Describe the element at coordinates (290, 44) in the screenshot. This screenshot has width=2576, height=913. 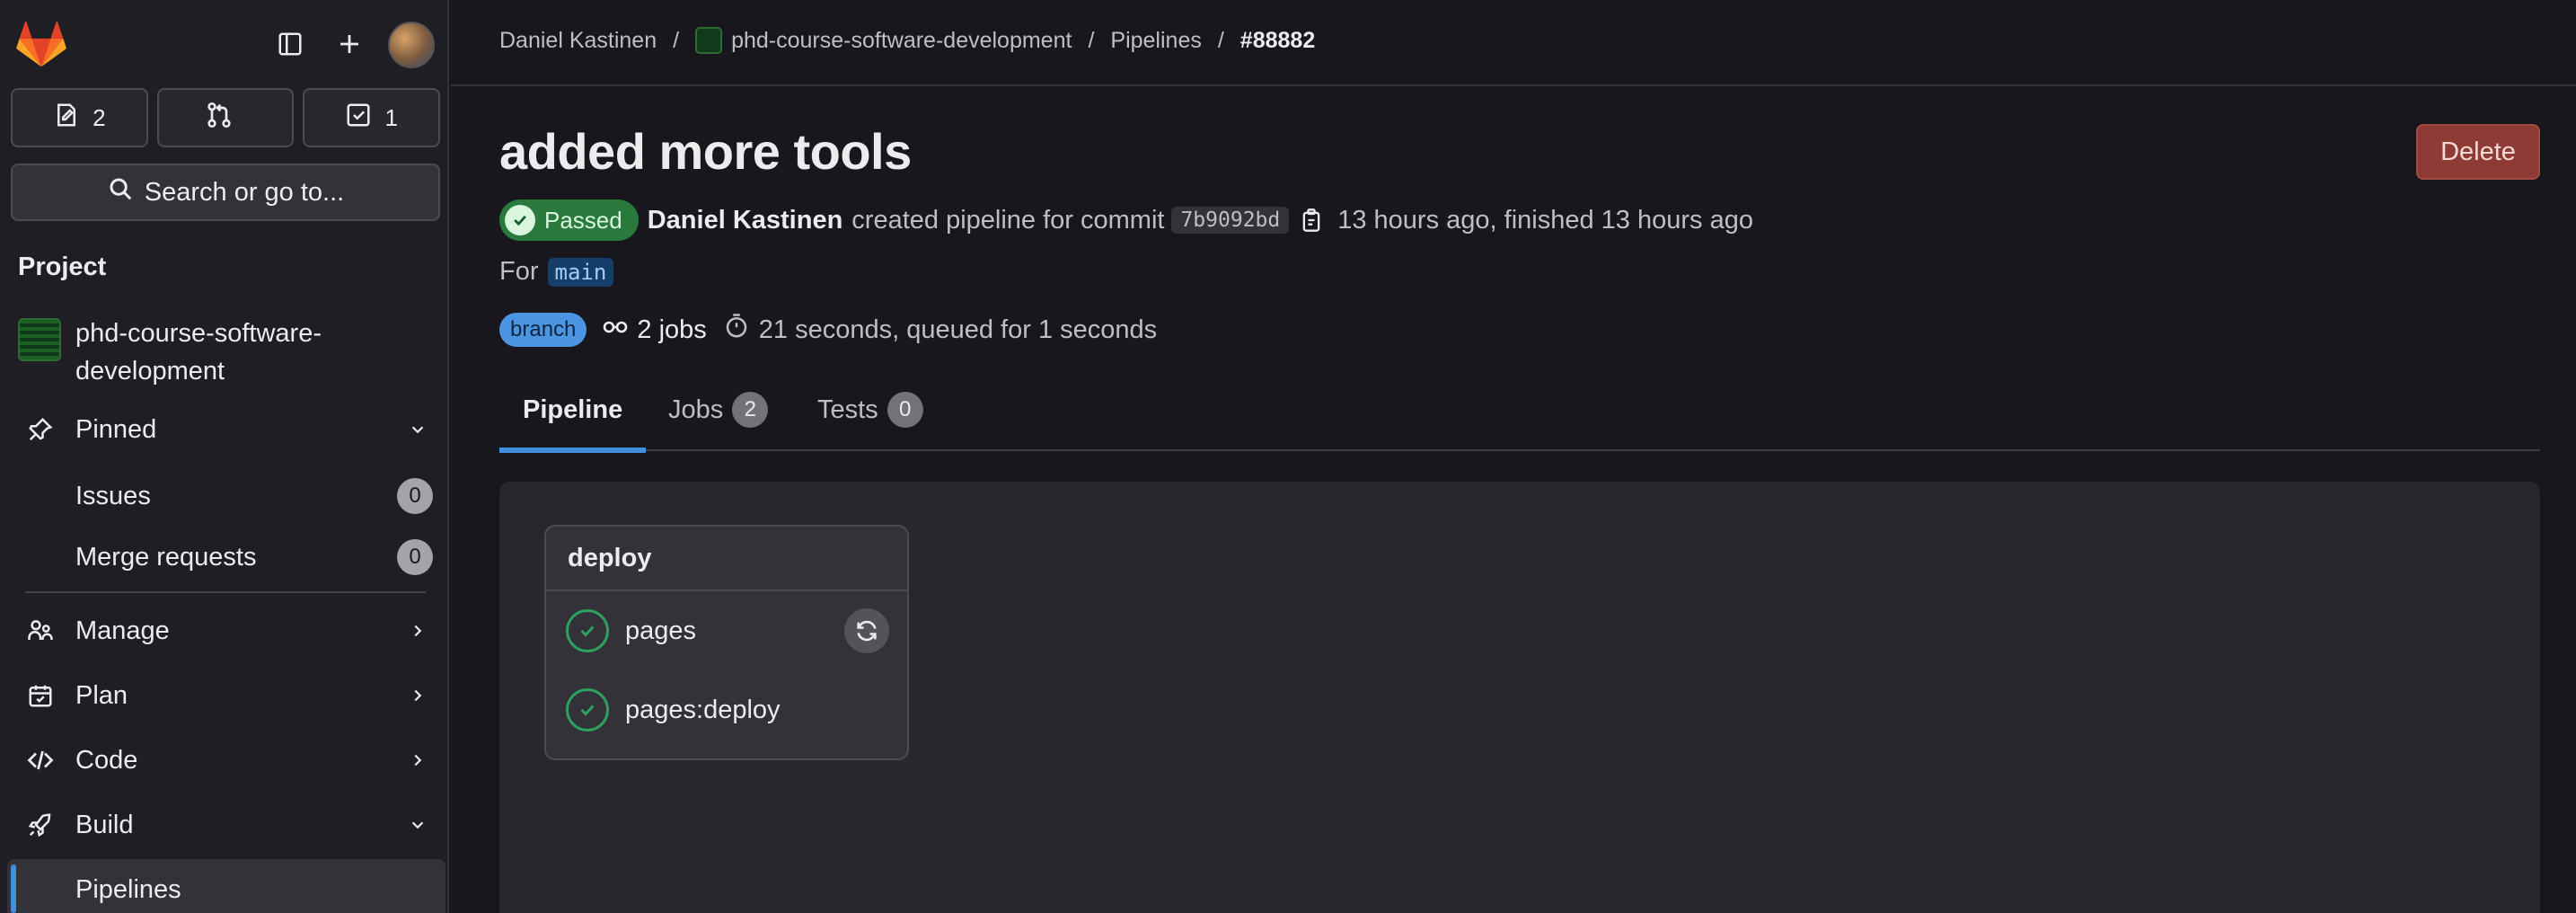
I see `sidebar-toggle-icon` at that location.